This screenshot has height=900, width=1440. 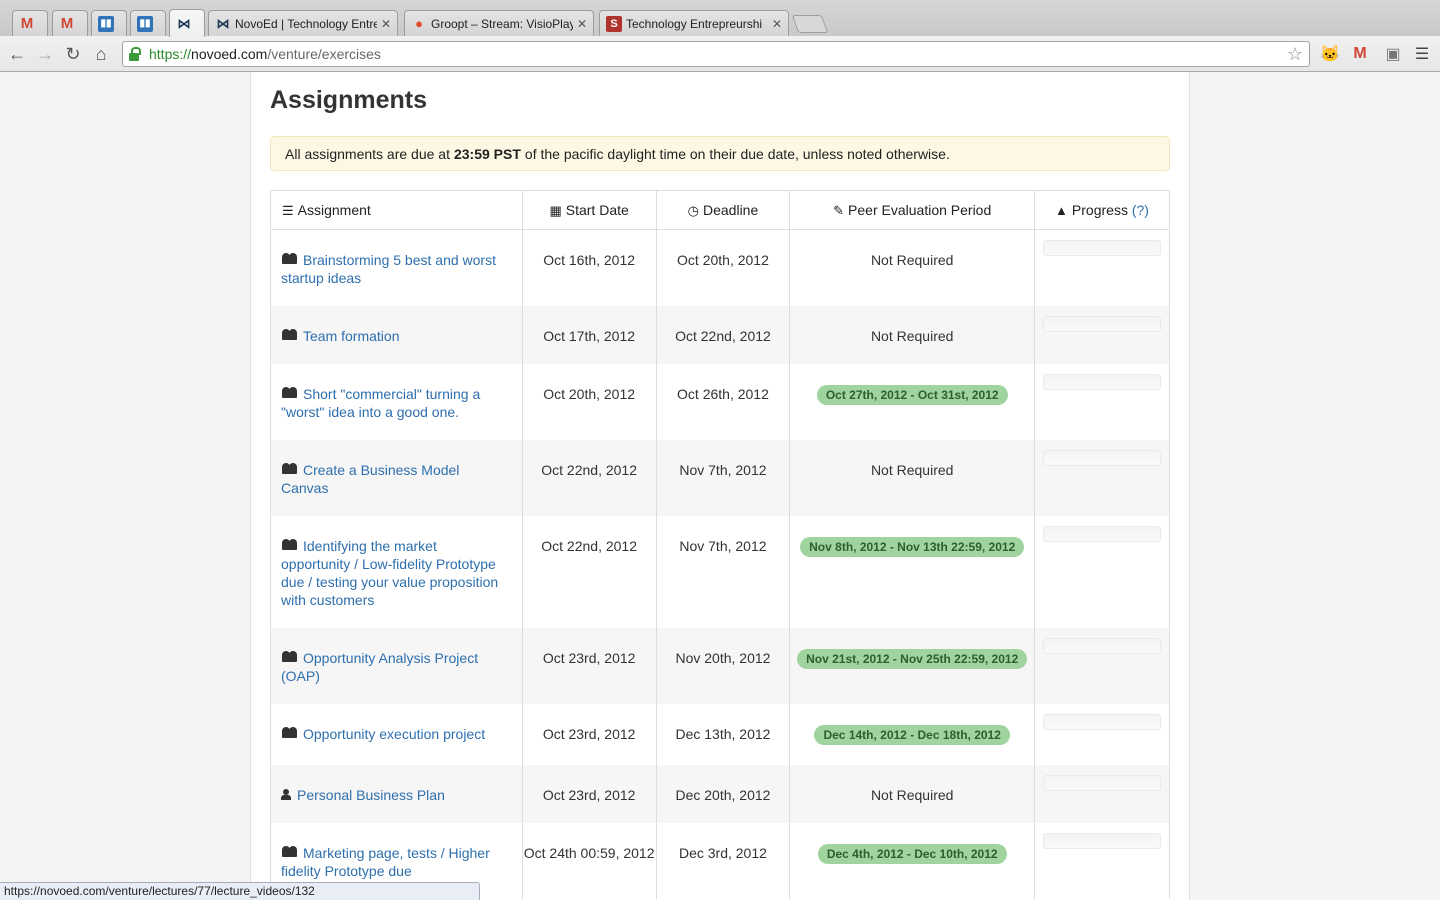 I want to click on header-label: Peer Evaluation Period, so click(x=920, y=209).